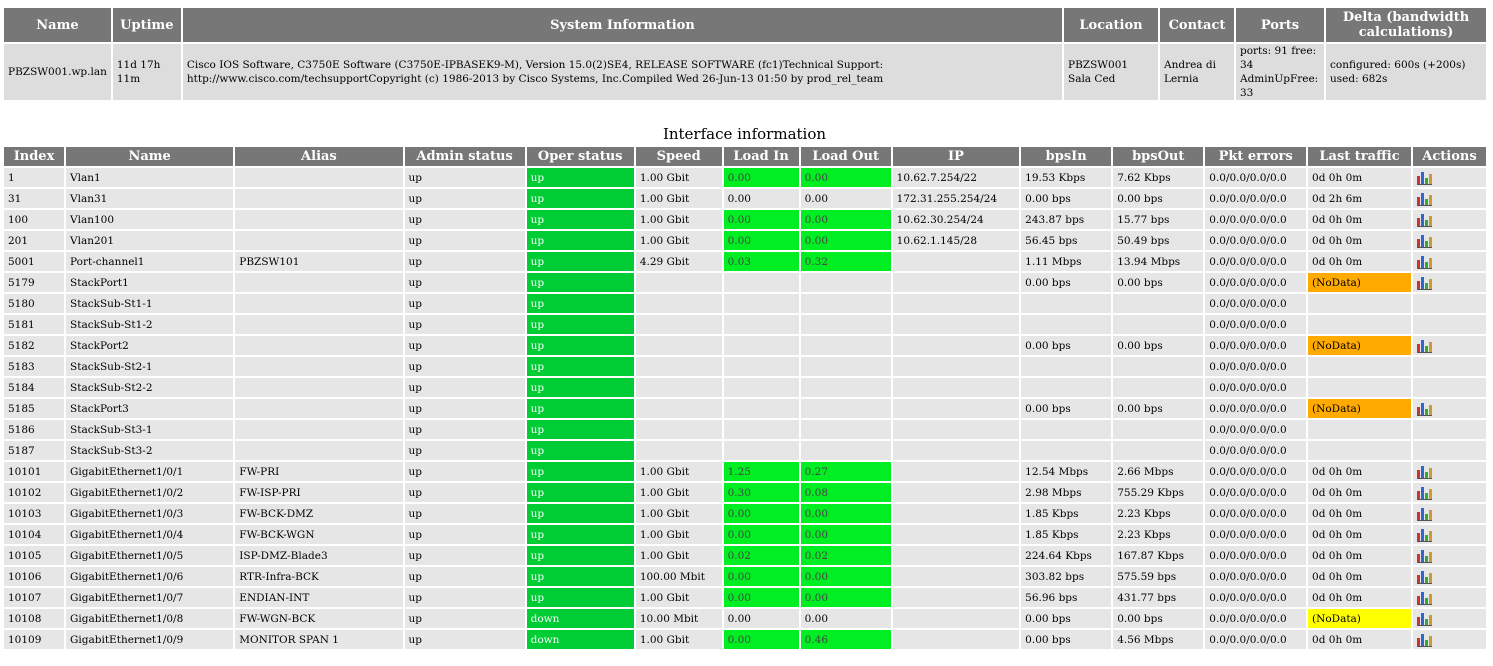 The height and width of the screenshot is (666, 1493). I want to click on cell-name: StackSub-St2-2, so click(150, 387).